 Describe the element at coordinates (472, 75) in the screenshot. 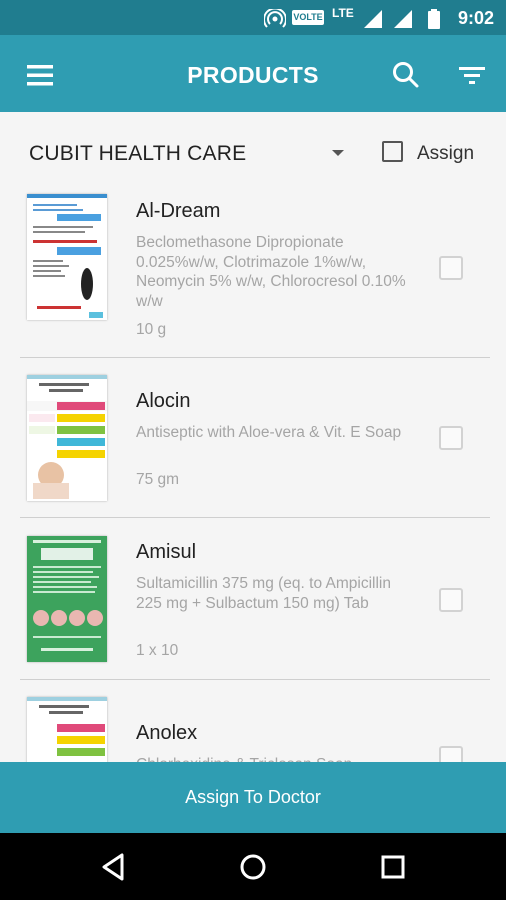

I see `filter-icon` at that location.